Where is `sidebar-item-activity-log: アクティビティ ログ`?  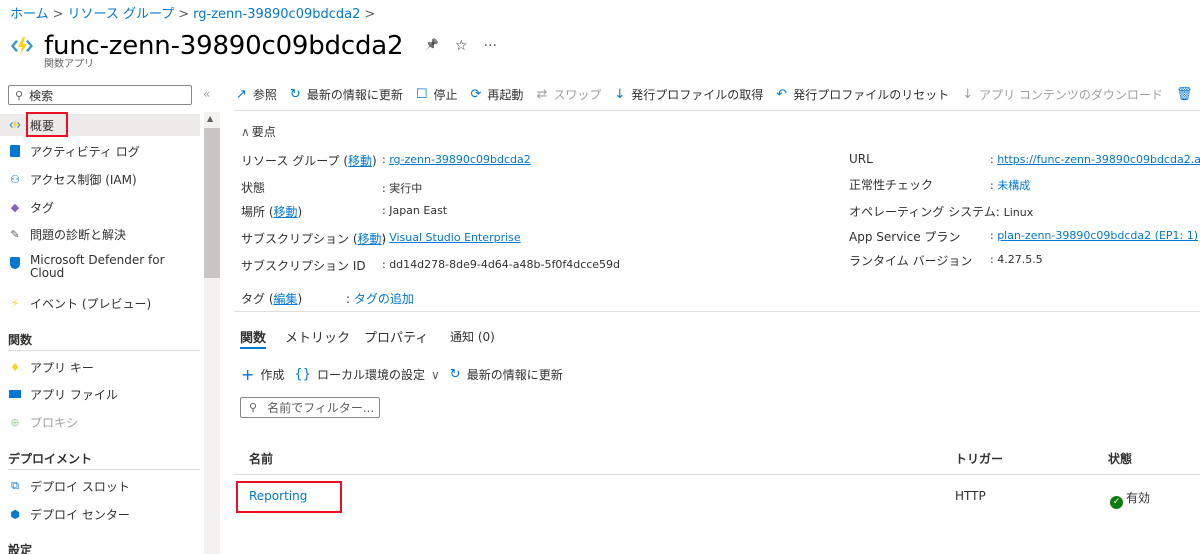 sidebar-item-activity-log: アクティビティ ログ is located at coordinates (100, 151).